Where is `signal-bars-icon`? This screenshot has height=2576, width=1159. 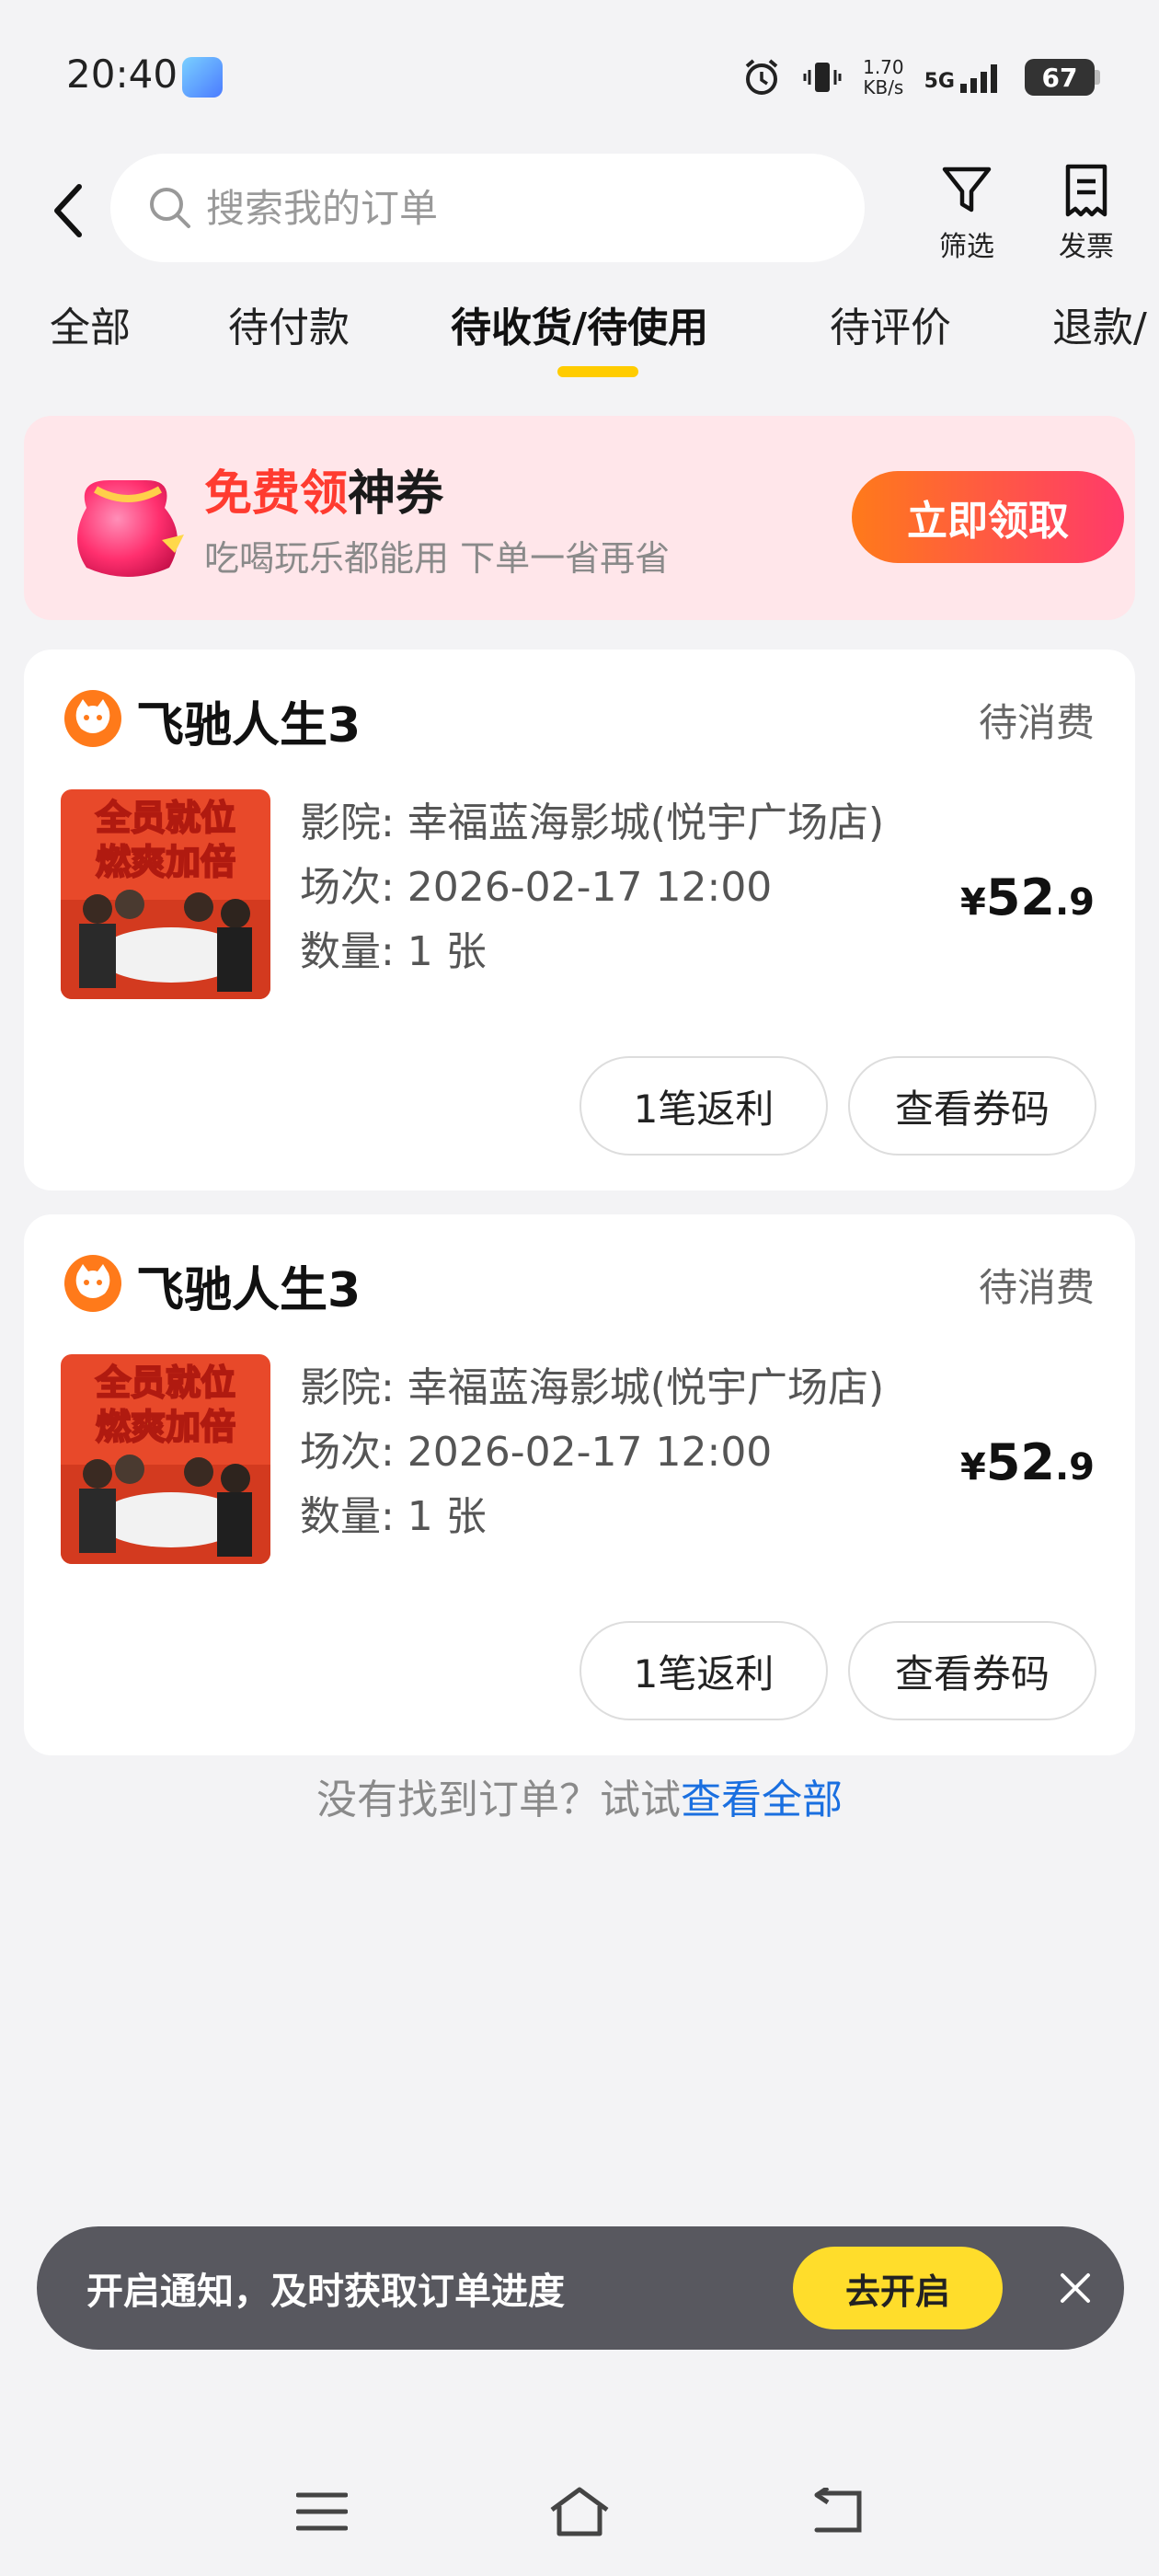 signal-bars-icon is located at coordinates (978, 78).